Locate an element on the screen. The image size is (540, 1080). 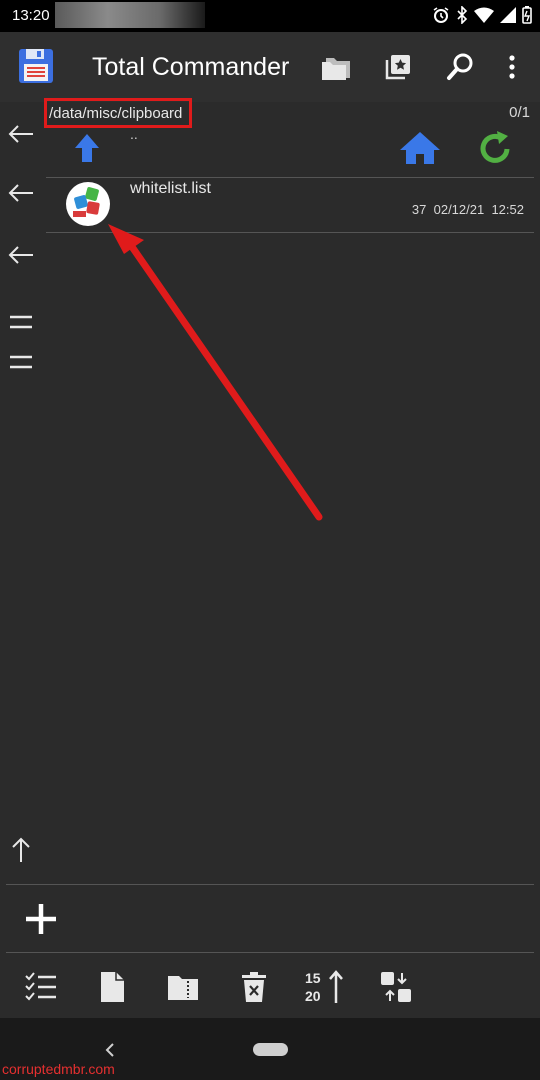
add-button is located at coordinates (41, 919).